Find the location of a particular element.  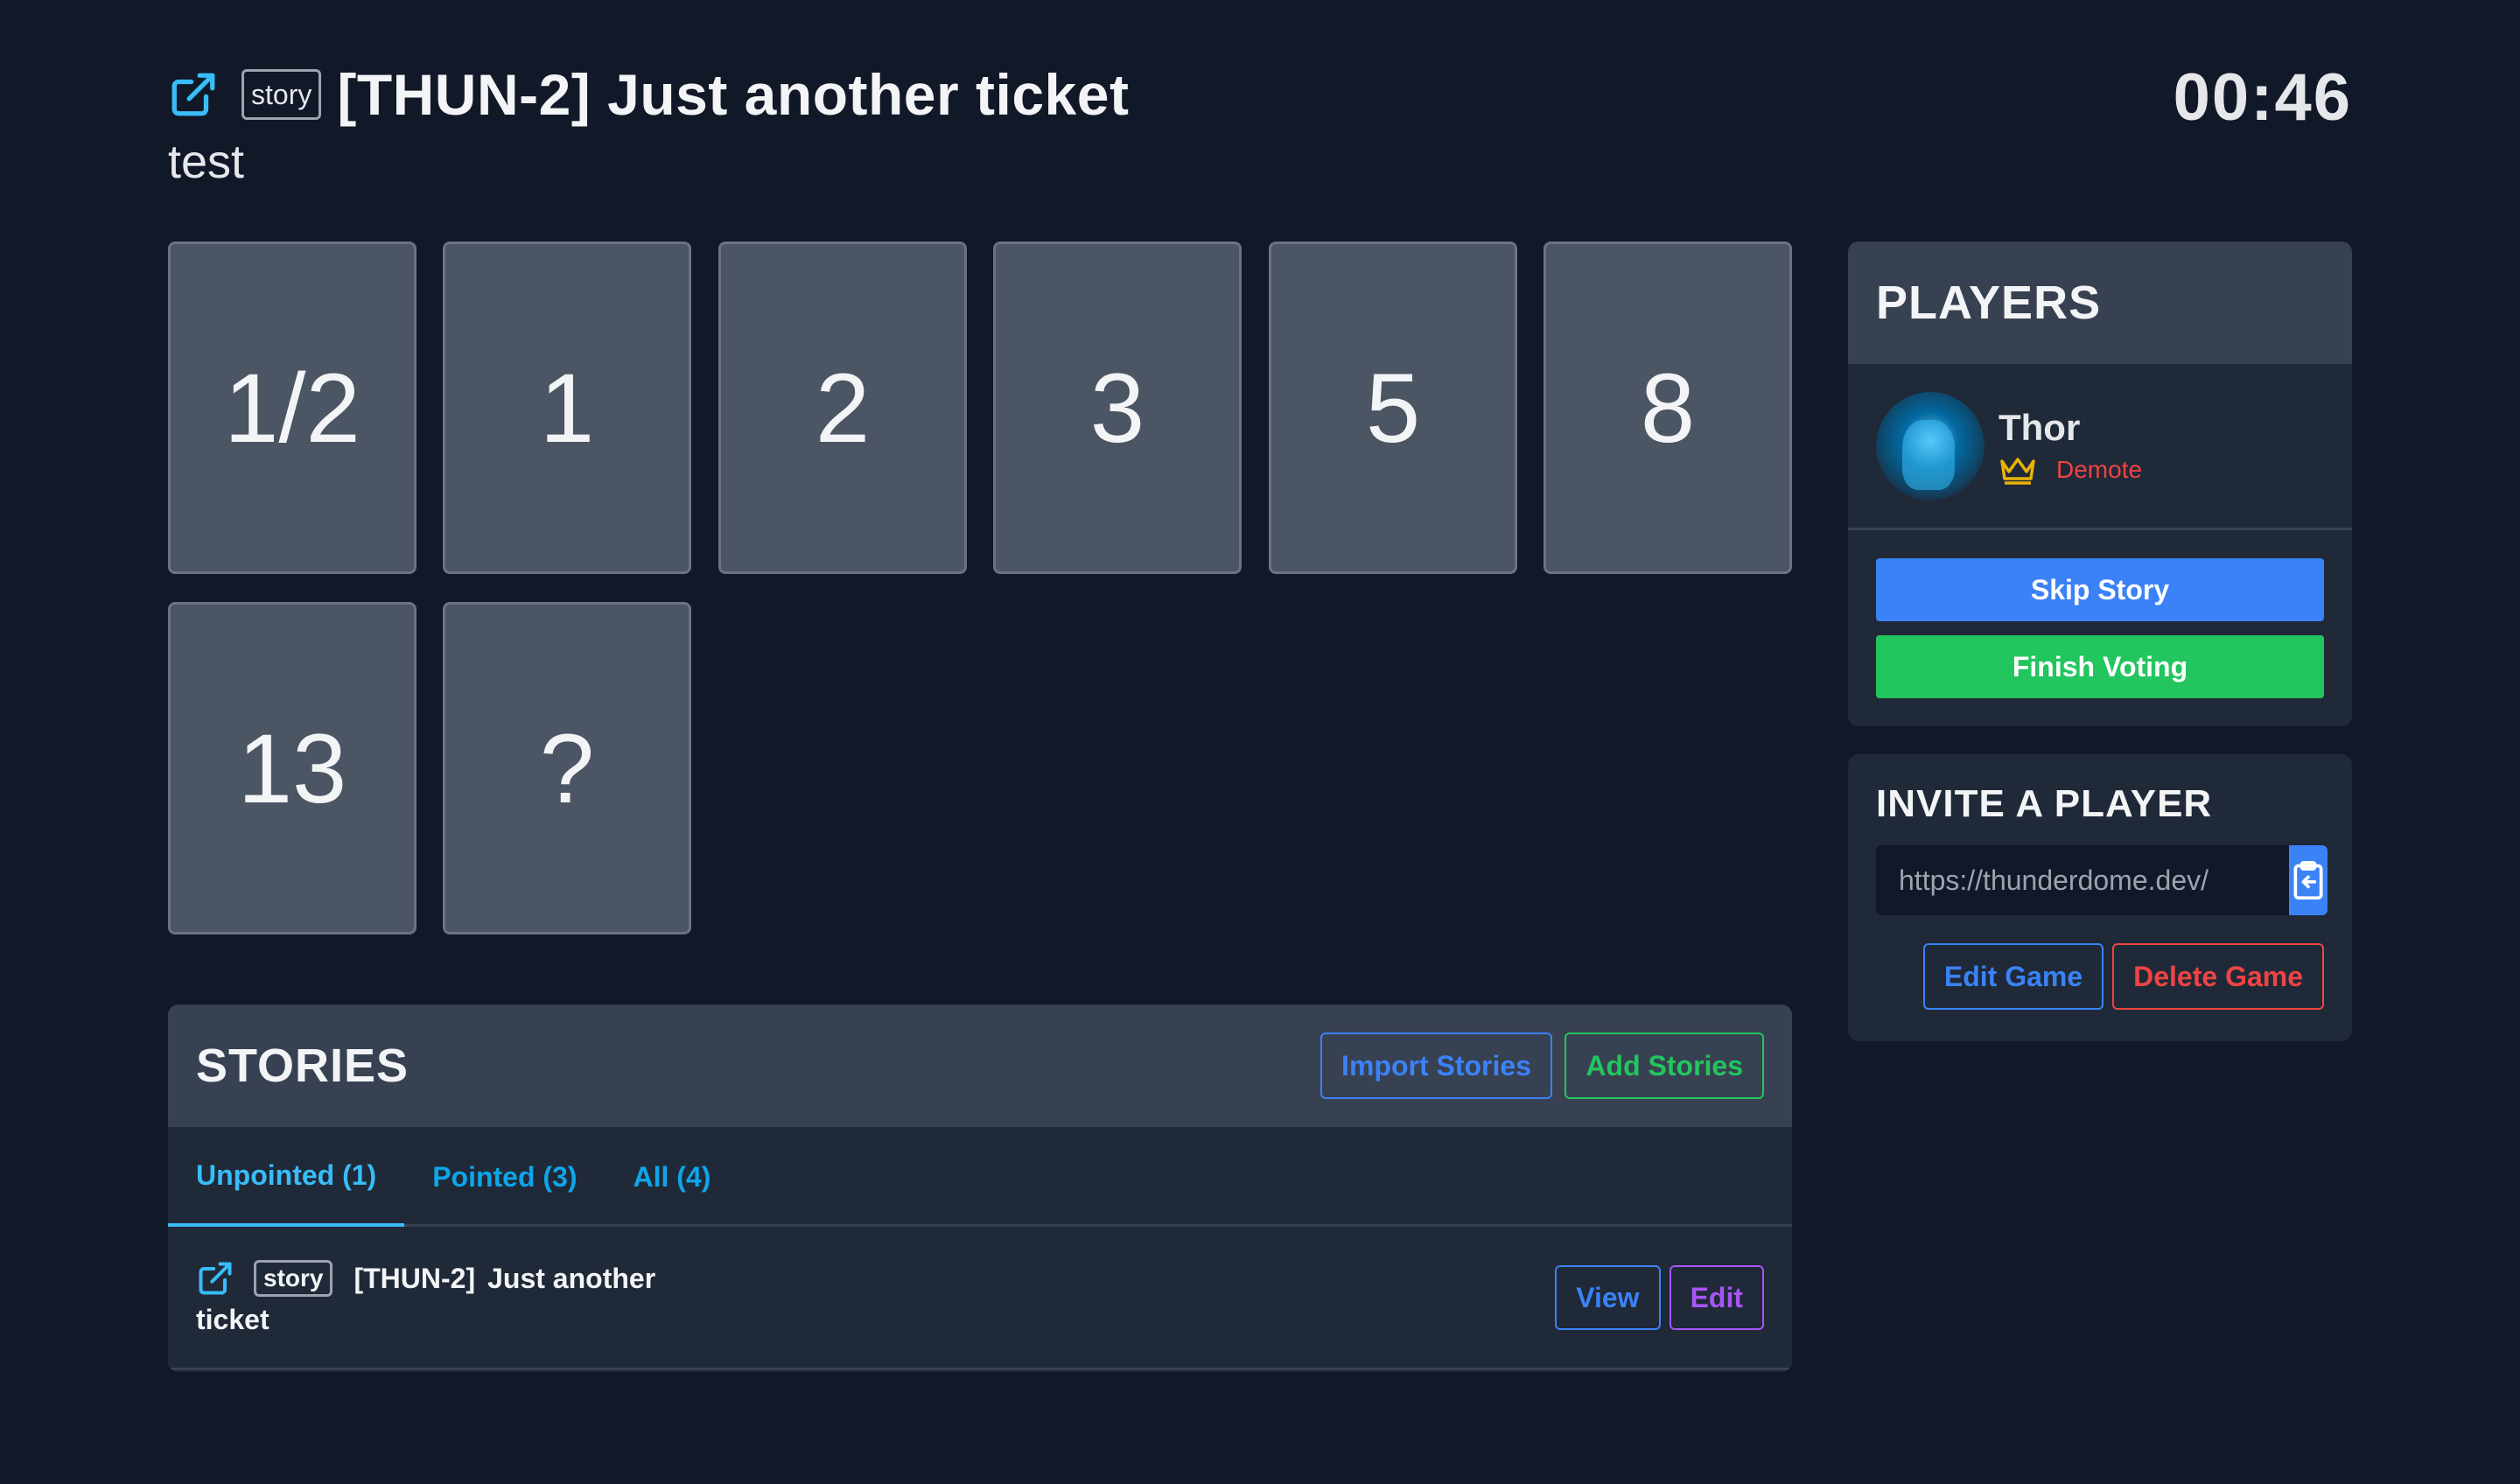

story-title: [THUN-2] Just another ticket is located at coordinates (733, 94).